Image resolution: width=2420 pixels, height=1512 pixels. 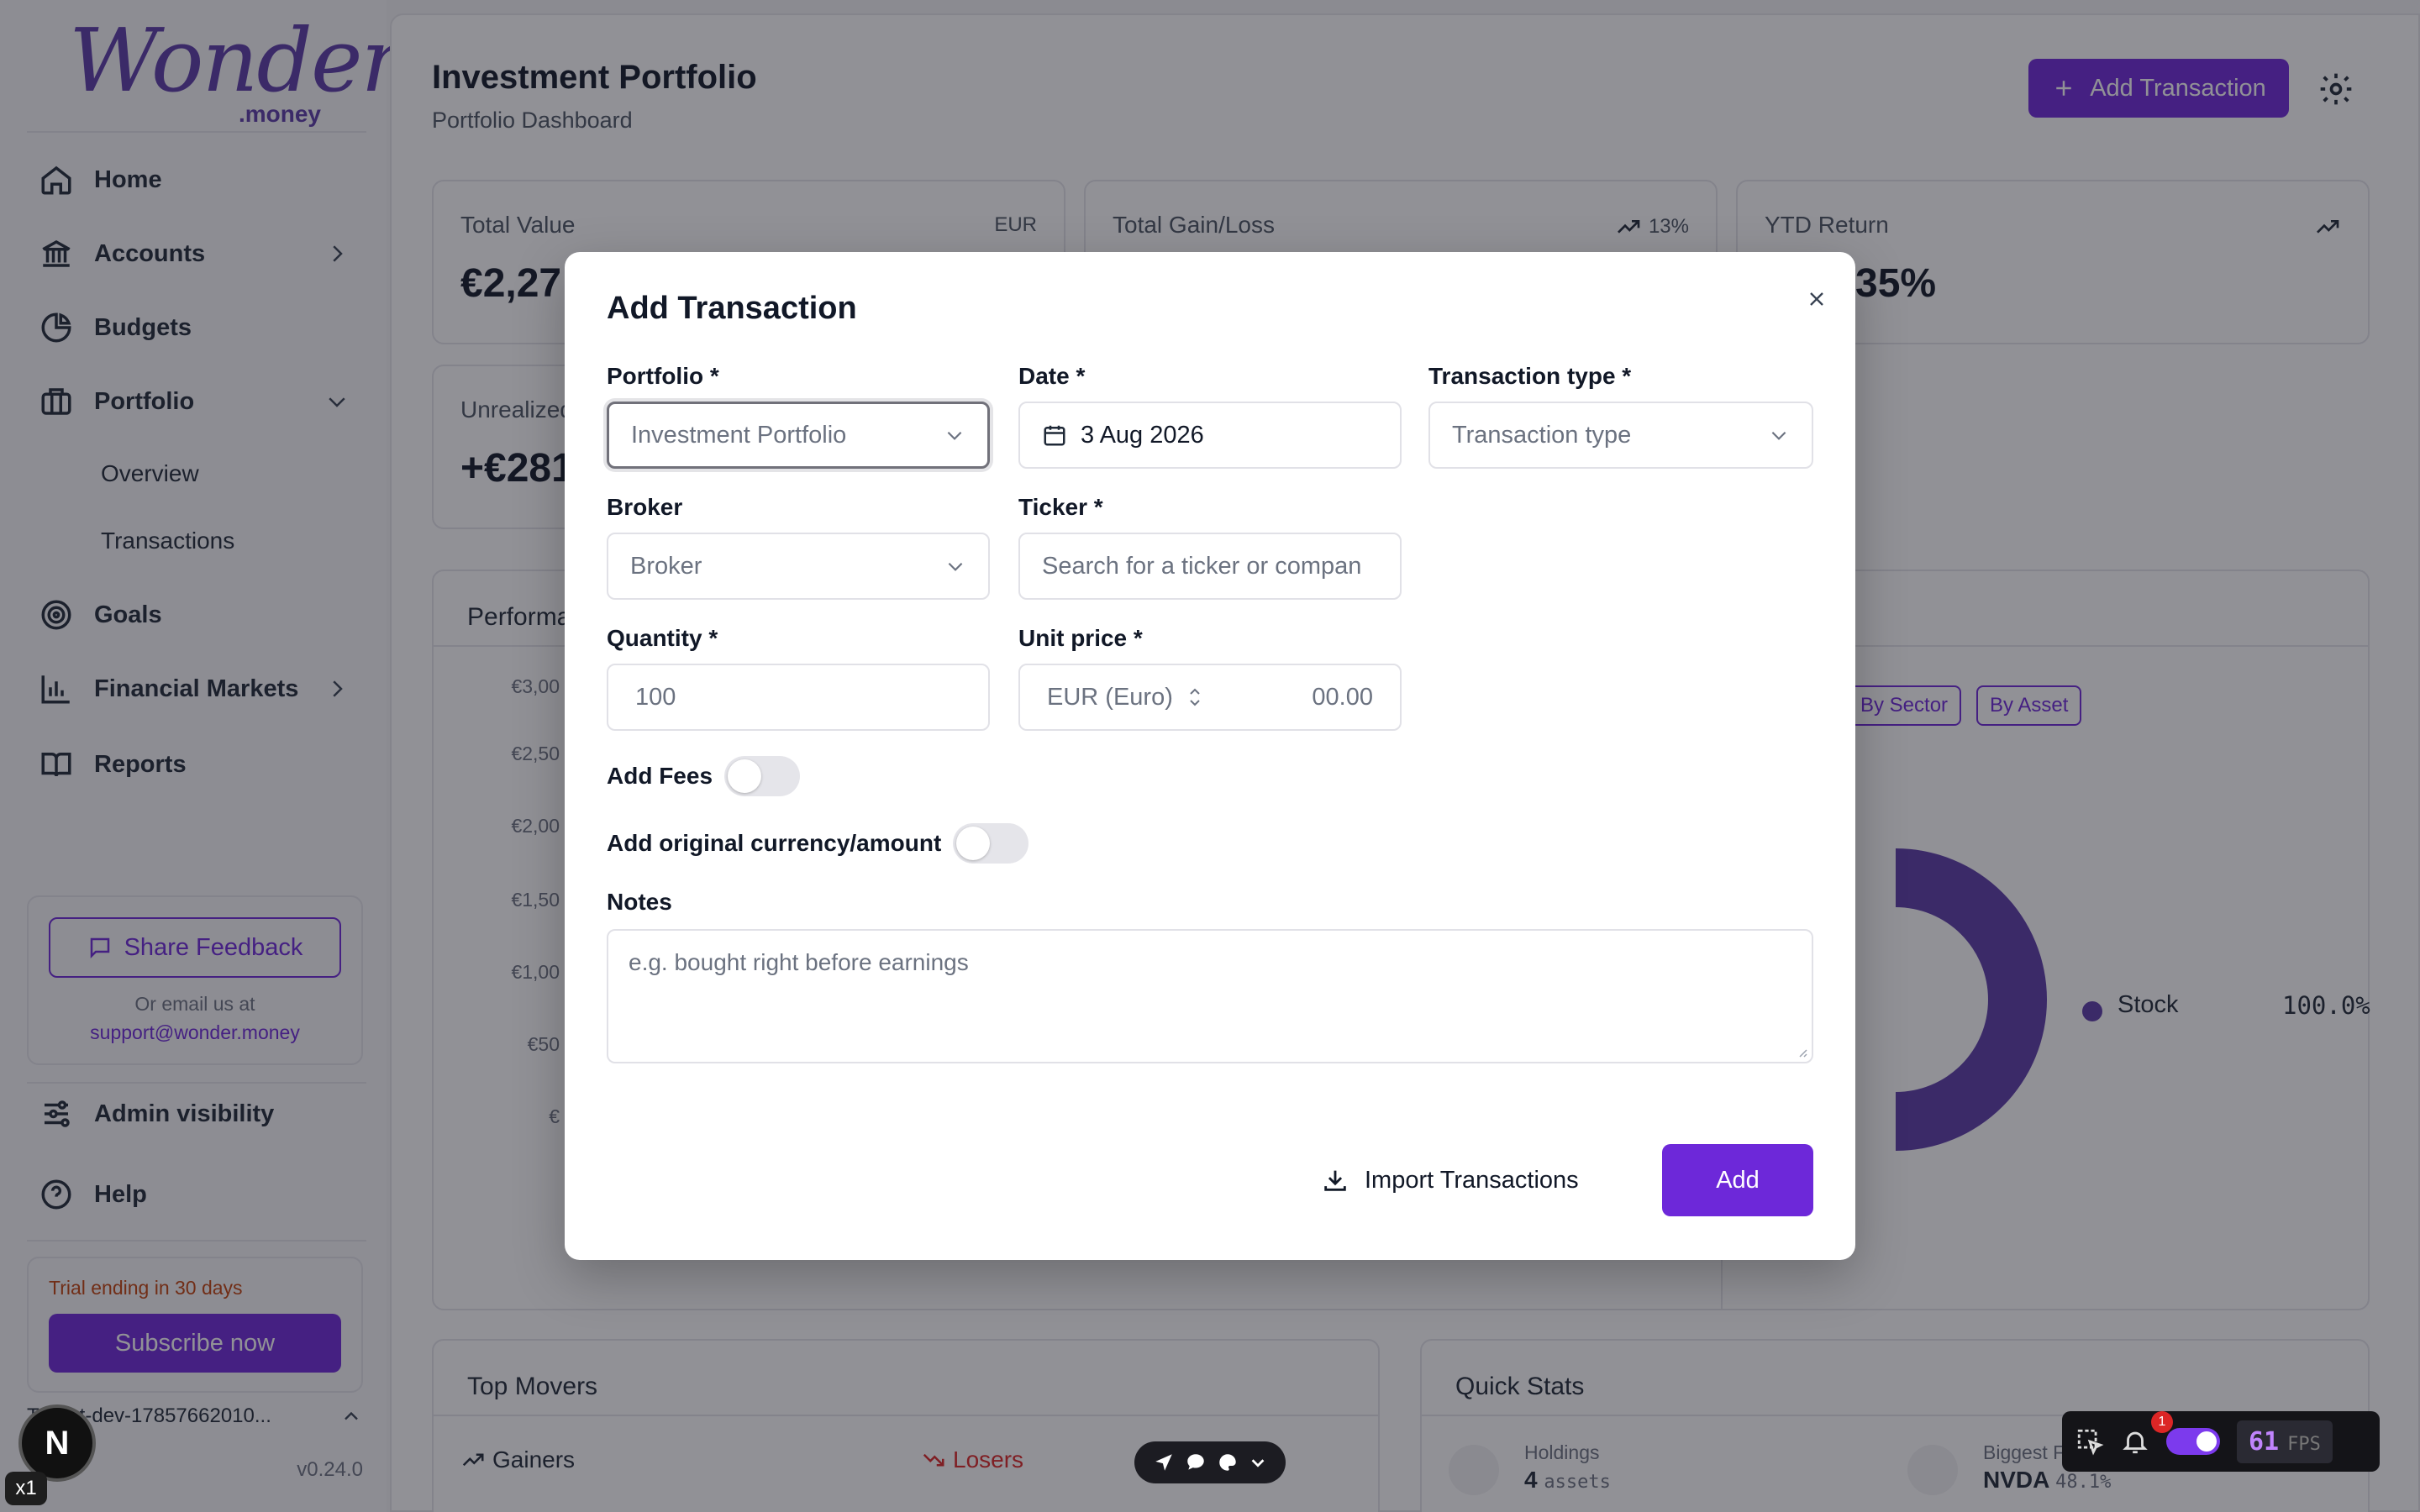 What do you see at coordinates (1210, 1462) in the screenshot?
I see `dev-toolbar-pill` at bounding box center [1210, 1462].